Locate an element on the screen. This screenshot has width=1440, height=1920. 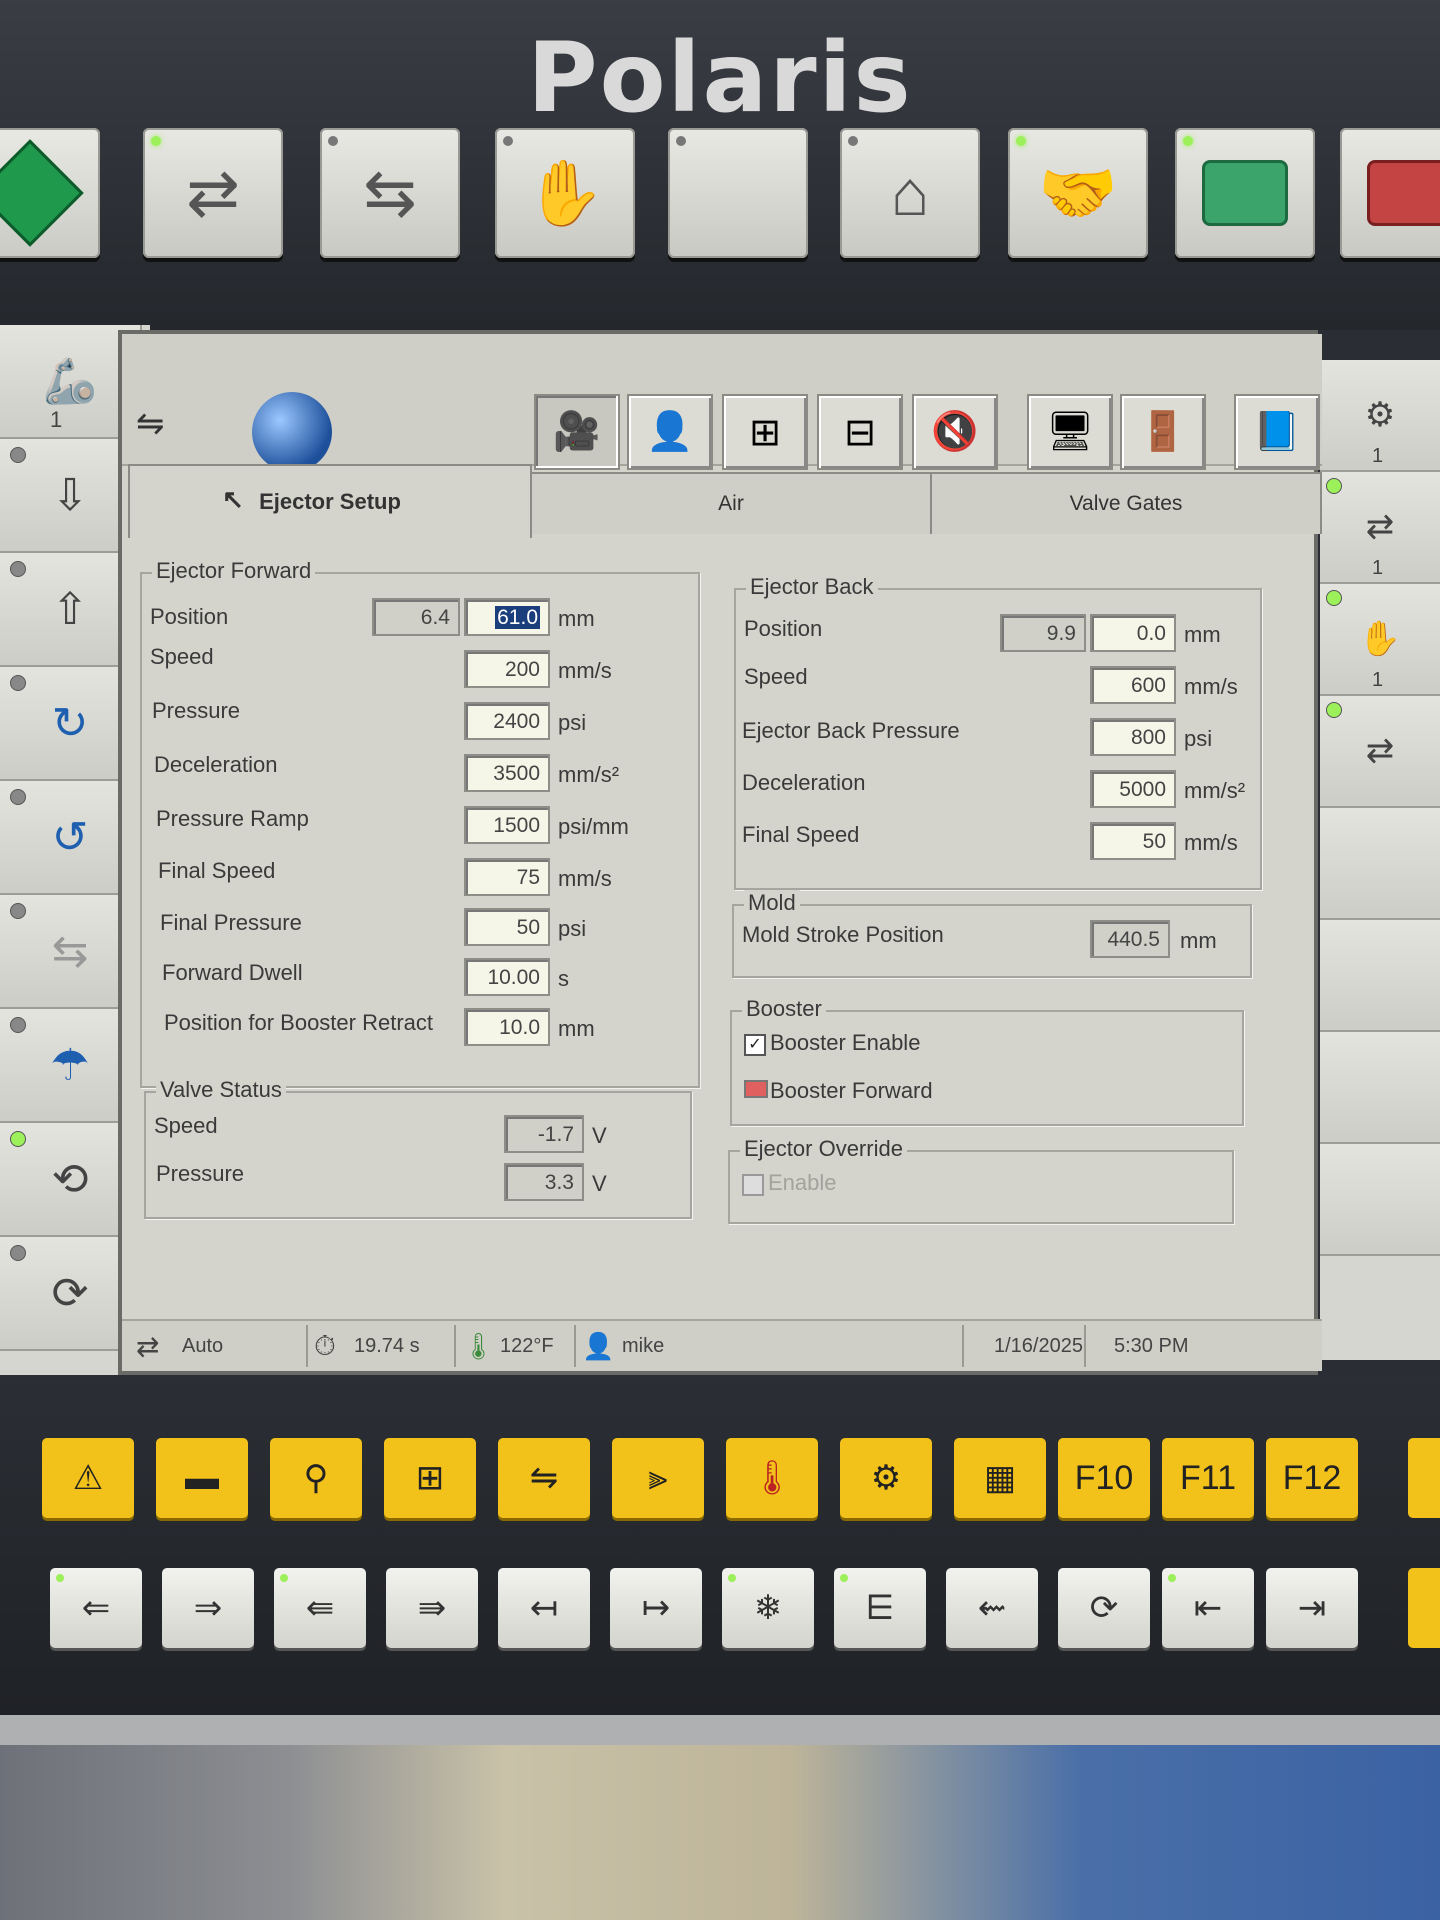
screw-decompress-icon: ⇜ is located at coordinates (992, 1608).